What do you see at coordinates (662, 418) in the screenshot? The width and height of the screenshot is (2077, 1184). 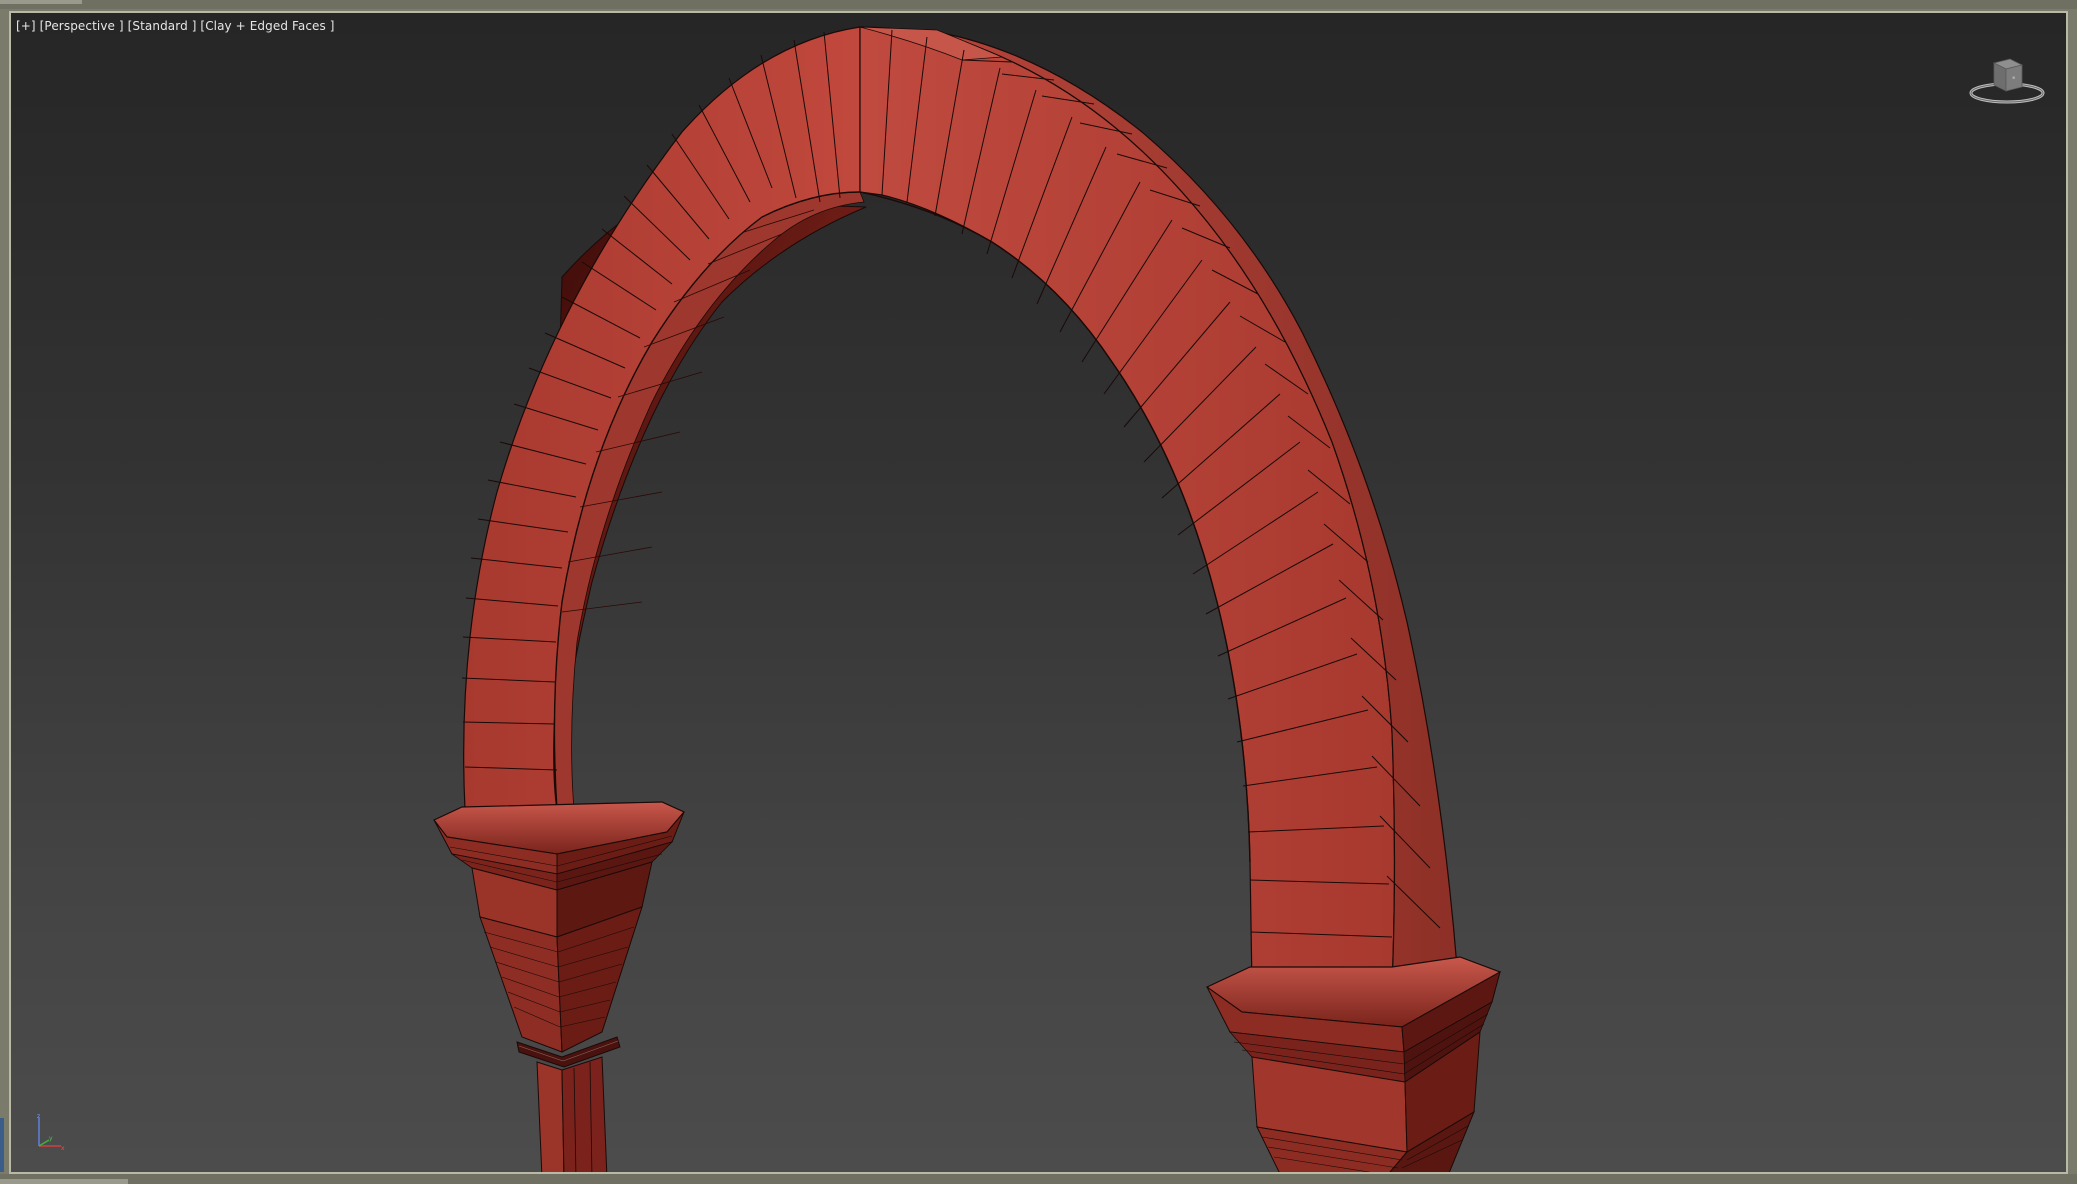 I see `arch-front-left` at bounding box center [662, 418].